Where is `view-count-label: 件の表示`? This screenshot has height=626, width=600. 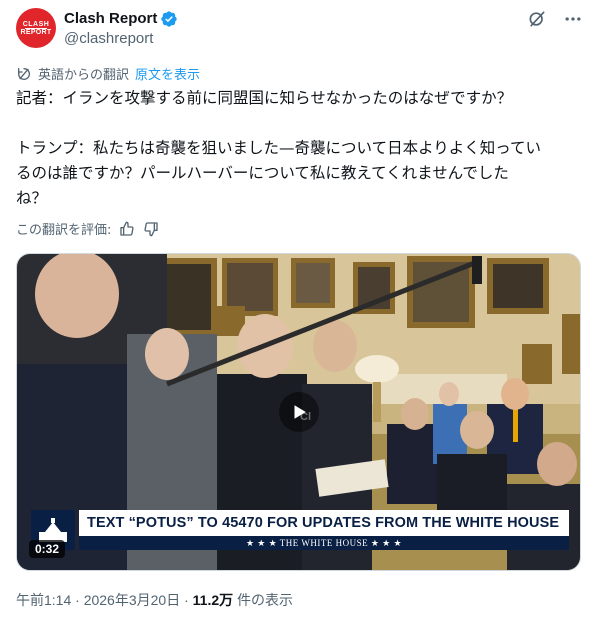 view-count-label: 件の表示 is located at coordinates (263, 600).